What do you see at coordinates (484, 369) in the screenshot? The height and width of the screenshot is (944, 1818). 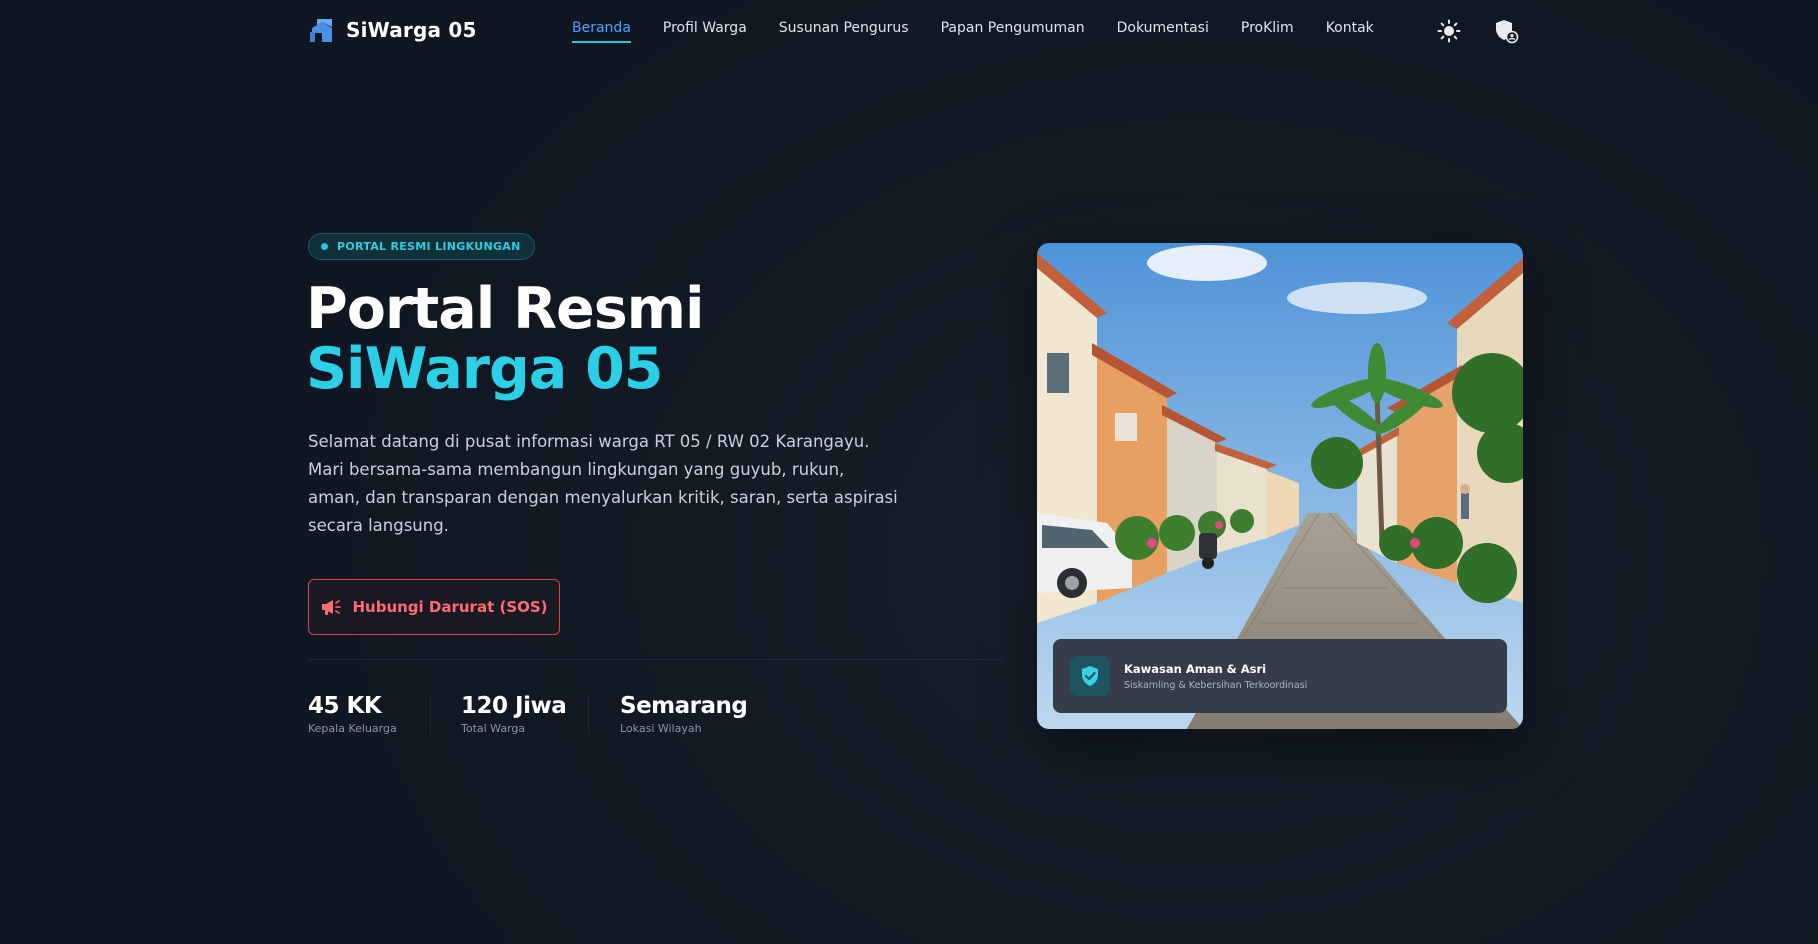 I see `hero-title-line2: SiWarga 05` at bounding box center [484, 369].